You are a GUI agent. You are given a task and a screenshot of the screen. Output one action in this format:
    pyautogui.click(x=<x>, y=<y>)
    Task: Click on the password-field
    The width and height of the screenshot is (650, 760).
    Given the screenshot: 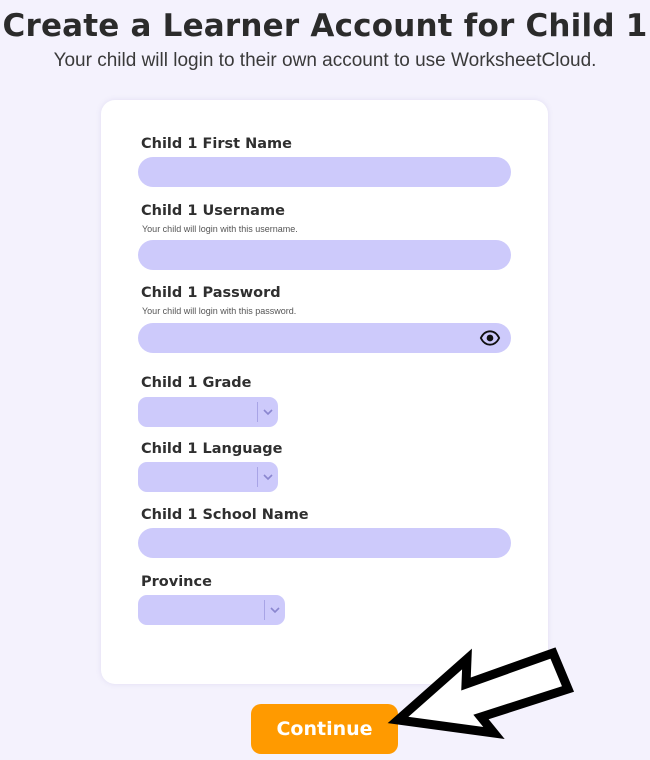 What is the action you would take?
    pyautogui.click(x=324, y=338)
    